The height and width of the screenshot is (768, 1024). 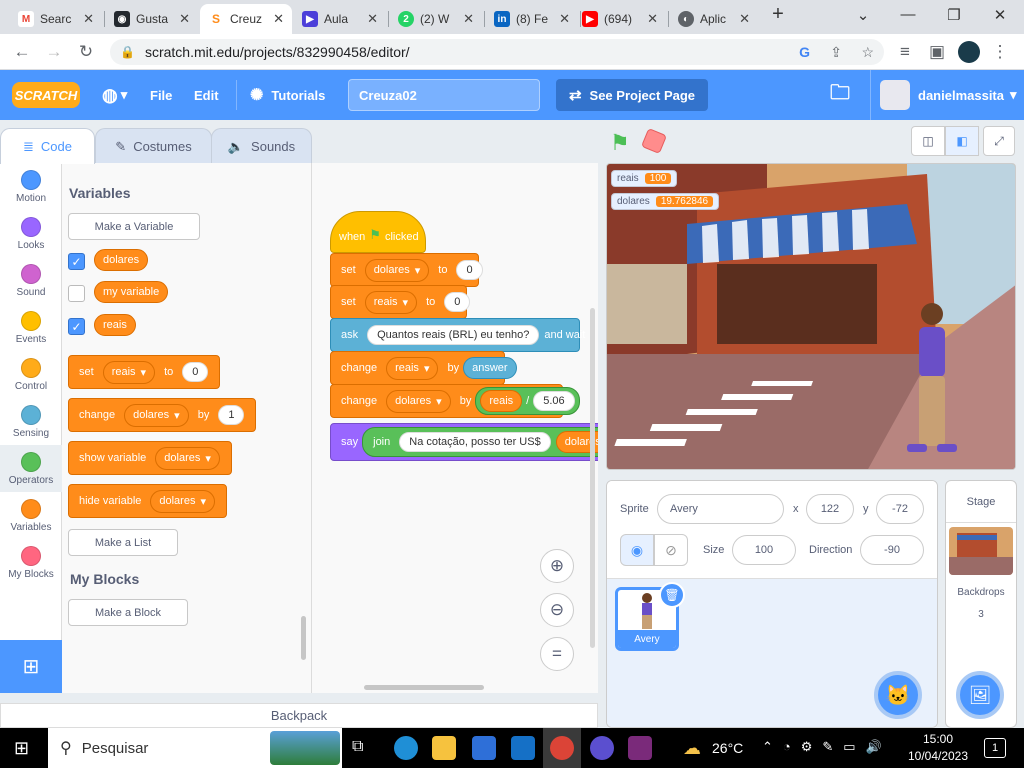 What do you see at coordinates (557, 654) in the screenshot?
I see `zoom-reset-button: =` at bounding box center [557, 654].